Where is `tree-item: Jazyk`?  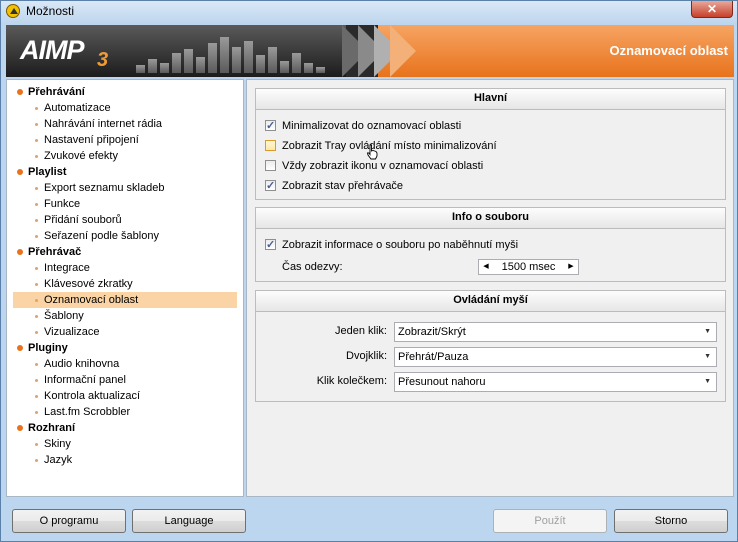 tree-item: Jazyk is located at coordinates (125, 460).